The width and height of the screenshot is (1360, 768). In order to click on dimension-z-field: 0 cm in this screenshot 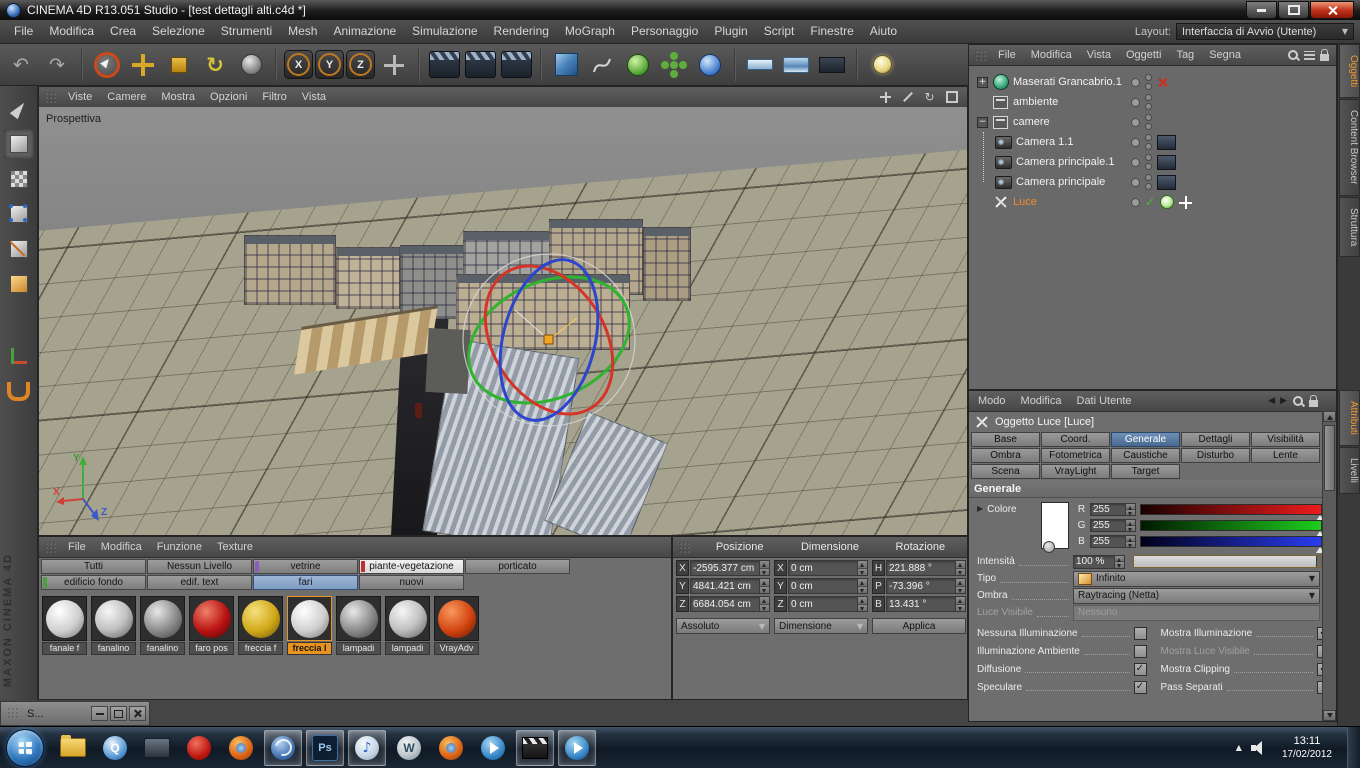, I will do `click(828, 604)`.